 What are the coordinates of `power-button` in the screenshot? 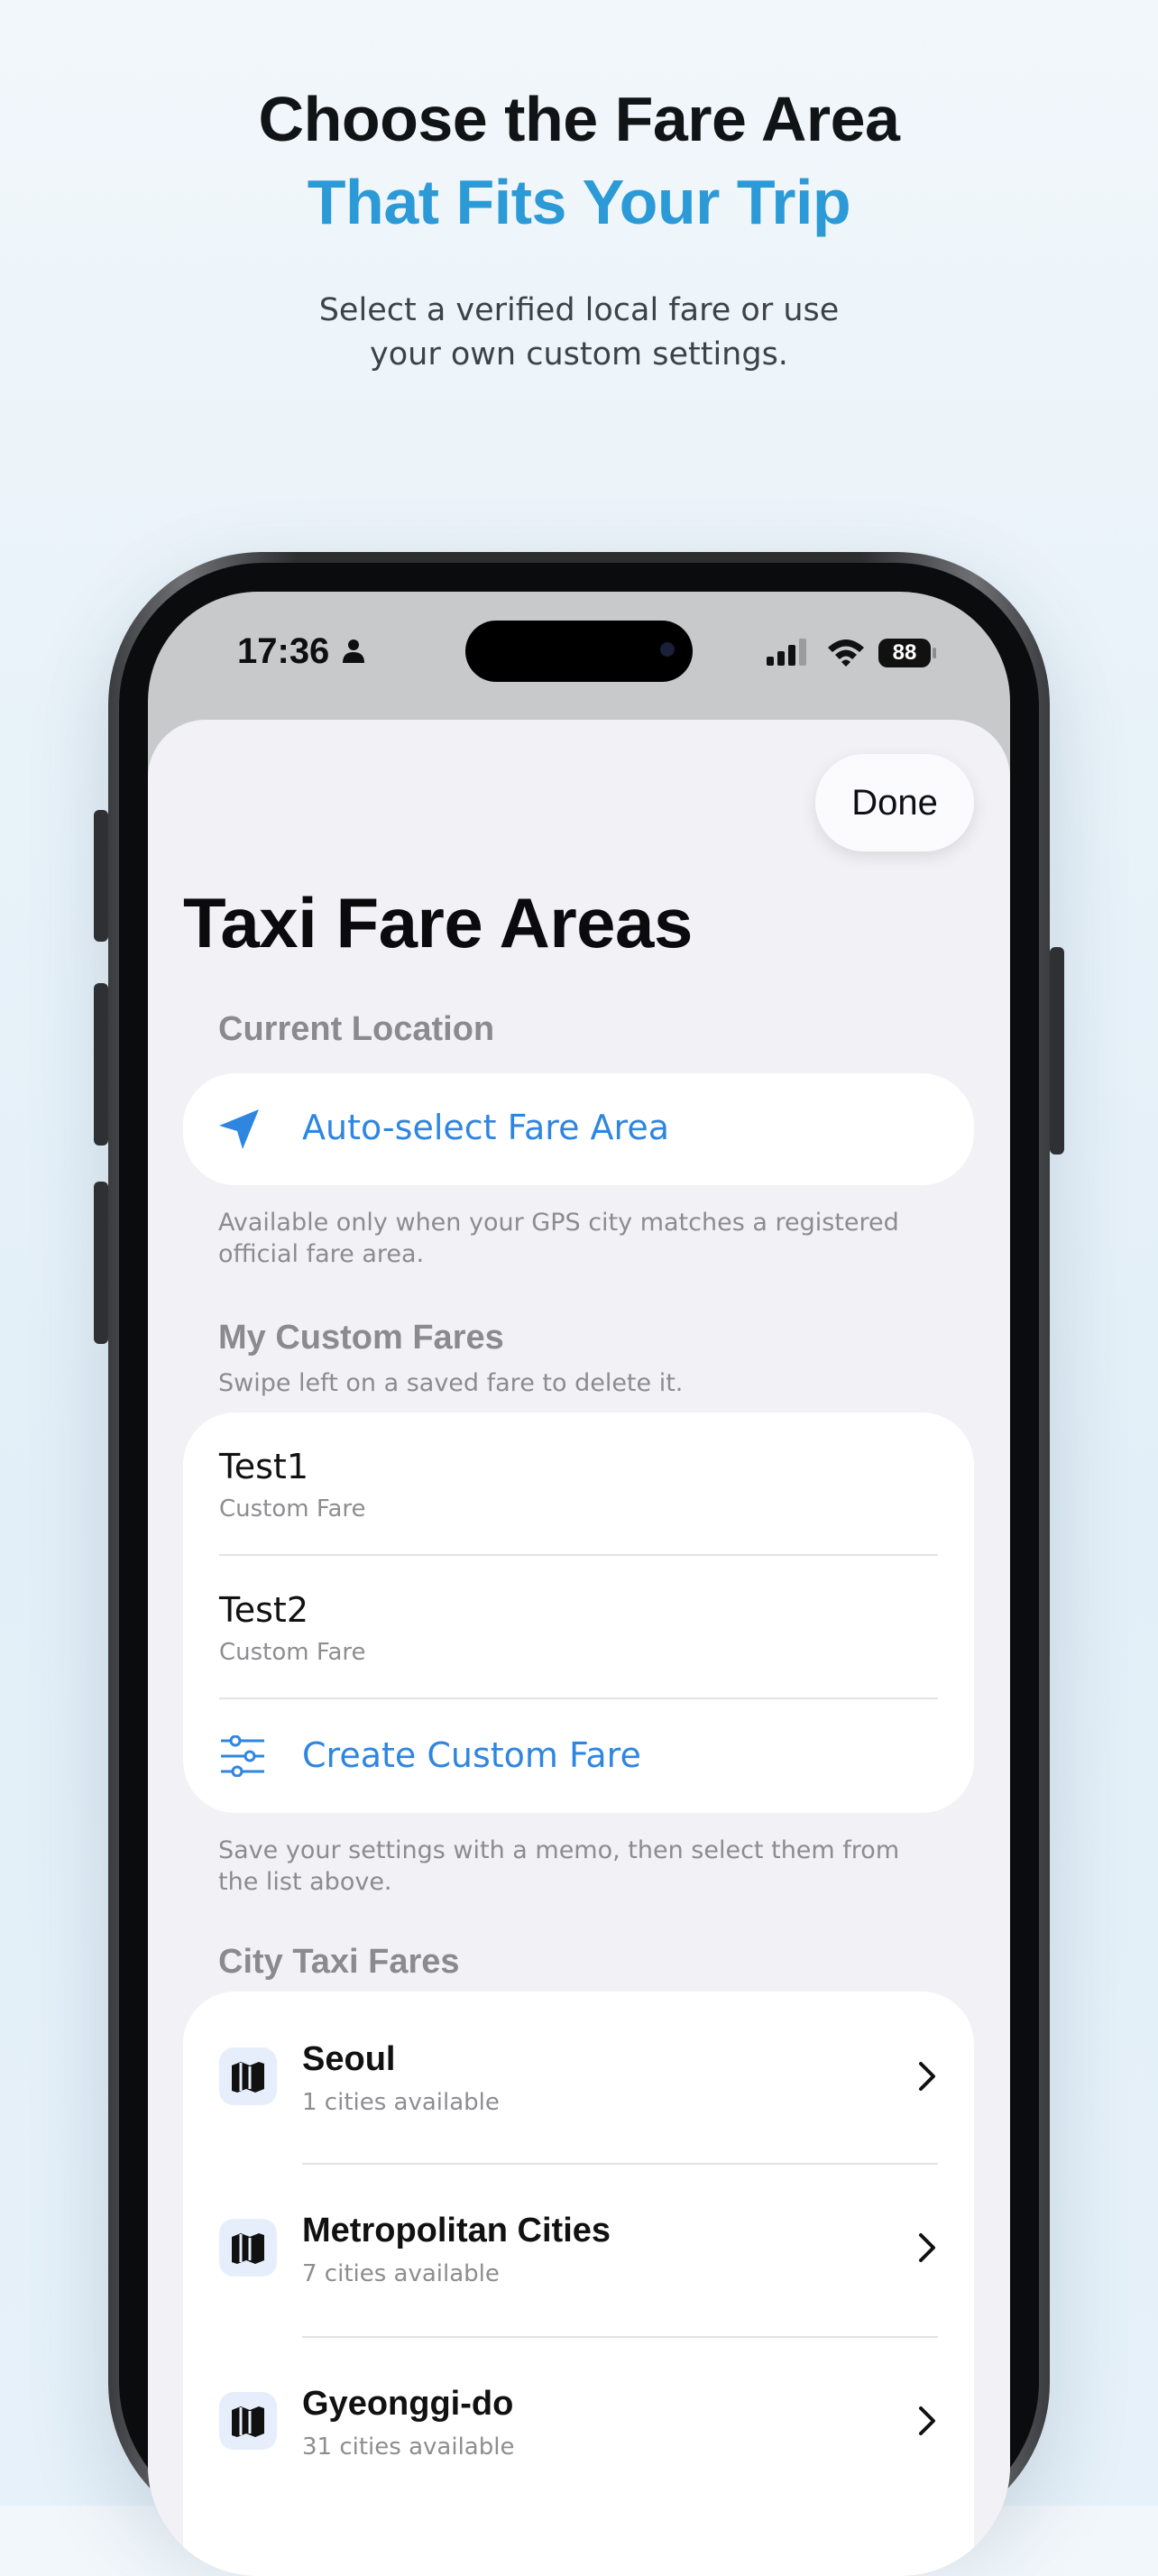 It's located at (1057, 1051).